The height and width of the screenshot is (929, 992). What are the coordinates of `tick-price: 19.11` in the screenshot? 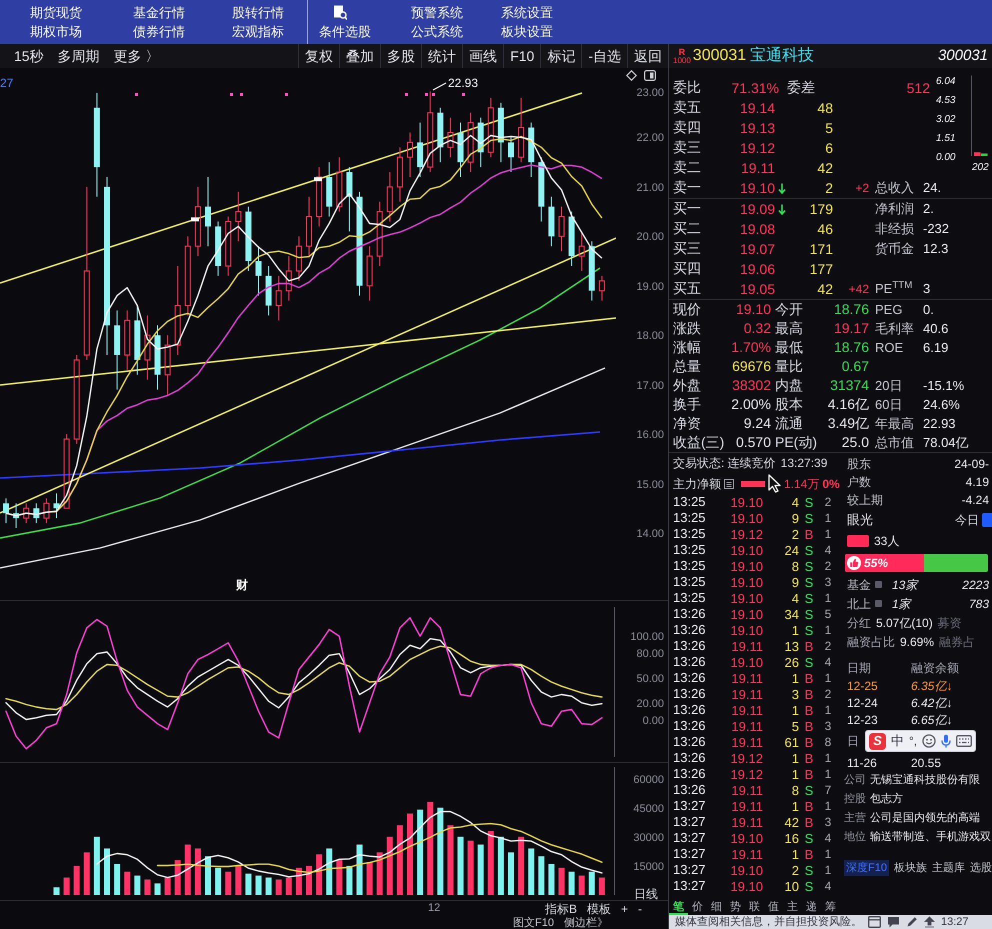 It's located at (747, 806).